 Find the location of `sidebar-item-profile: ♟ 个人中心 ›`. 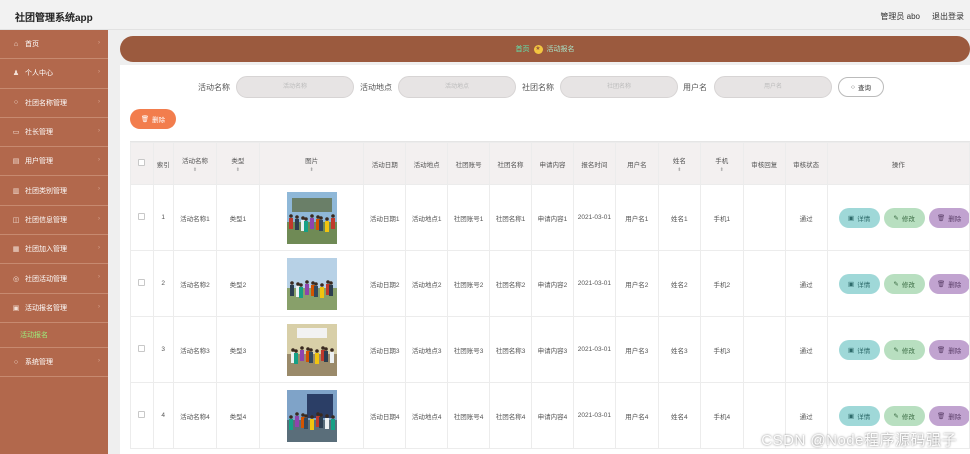

sidebar-item-profile: ♟ 个人中心 › is located at coordinates (54, 74).